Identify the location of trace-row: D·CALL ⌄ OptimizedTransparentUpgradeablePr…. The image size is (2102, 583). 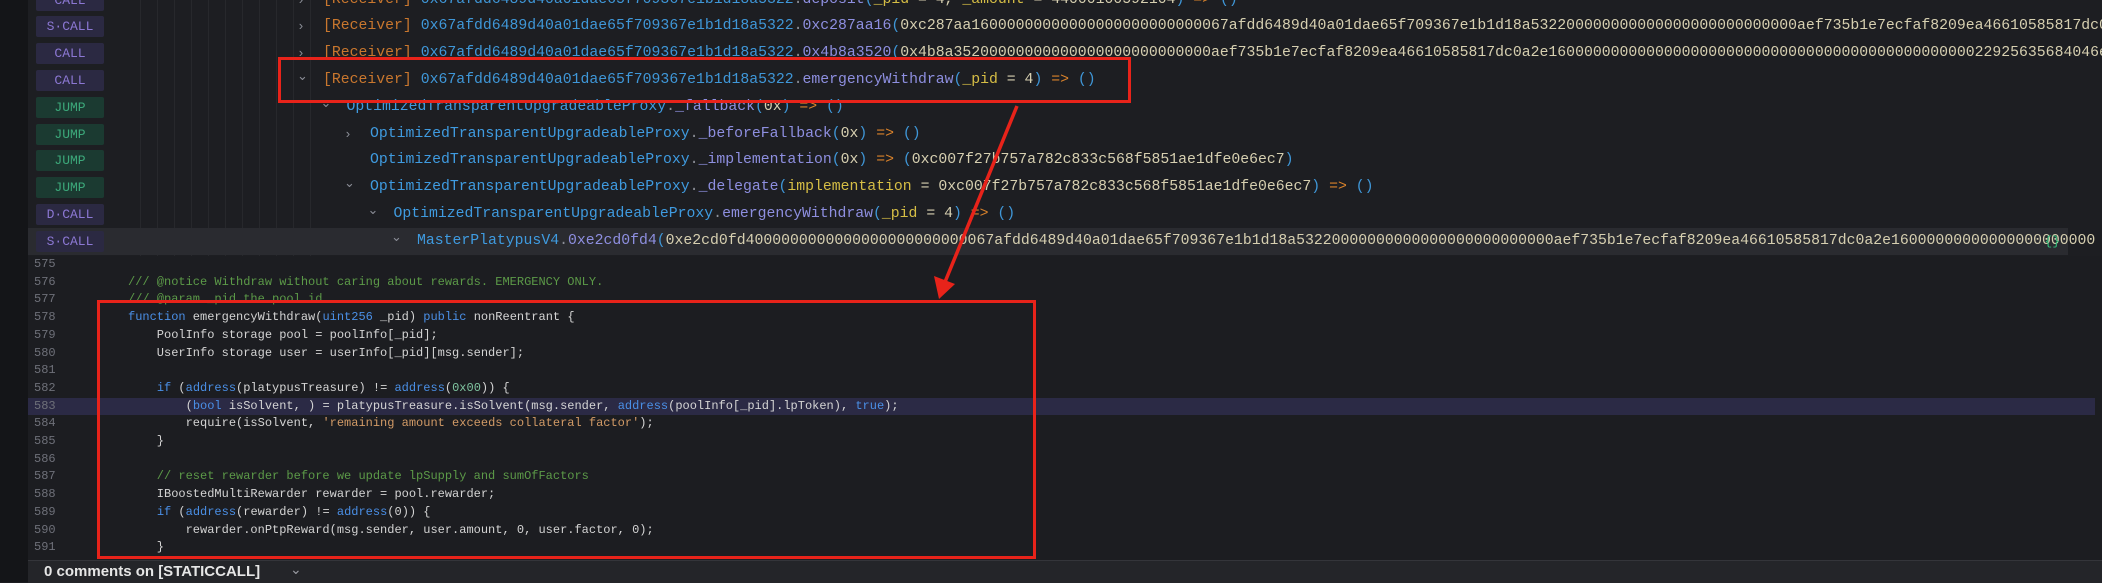
(1065, 214).